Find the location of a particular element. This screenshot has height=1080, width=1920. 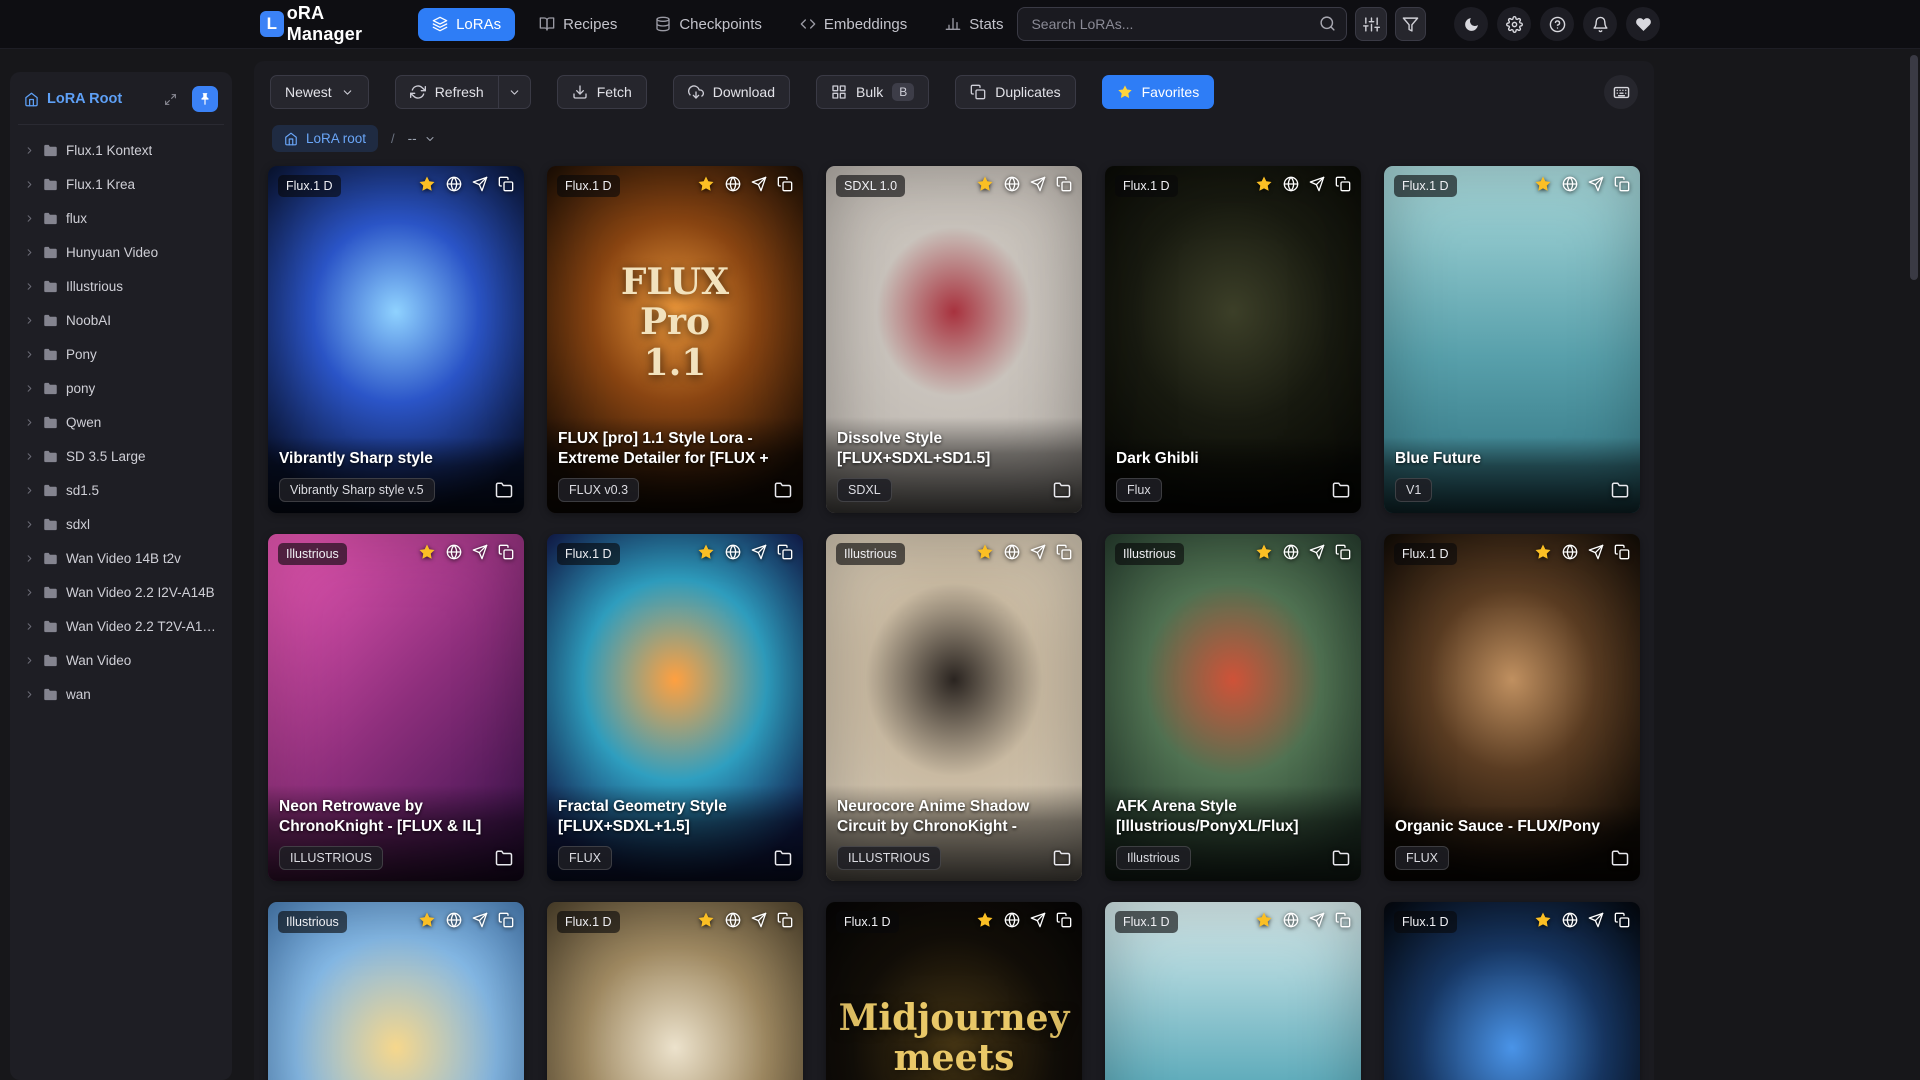

folder-tree-item: Pony is located at coordinates (121, 354).